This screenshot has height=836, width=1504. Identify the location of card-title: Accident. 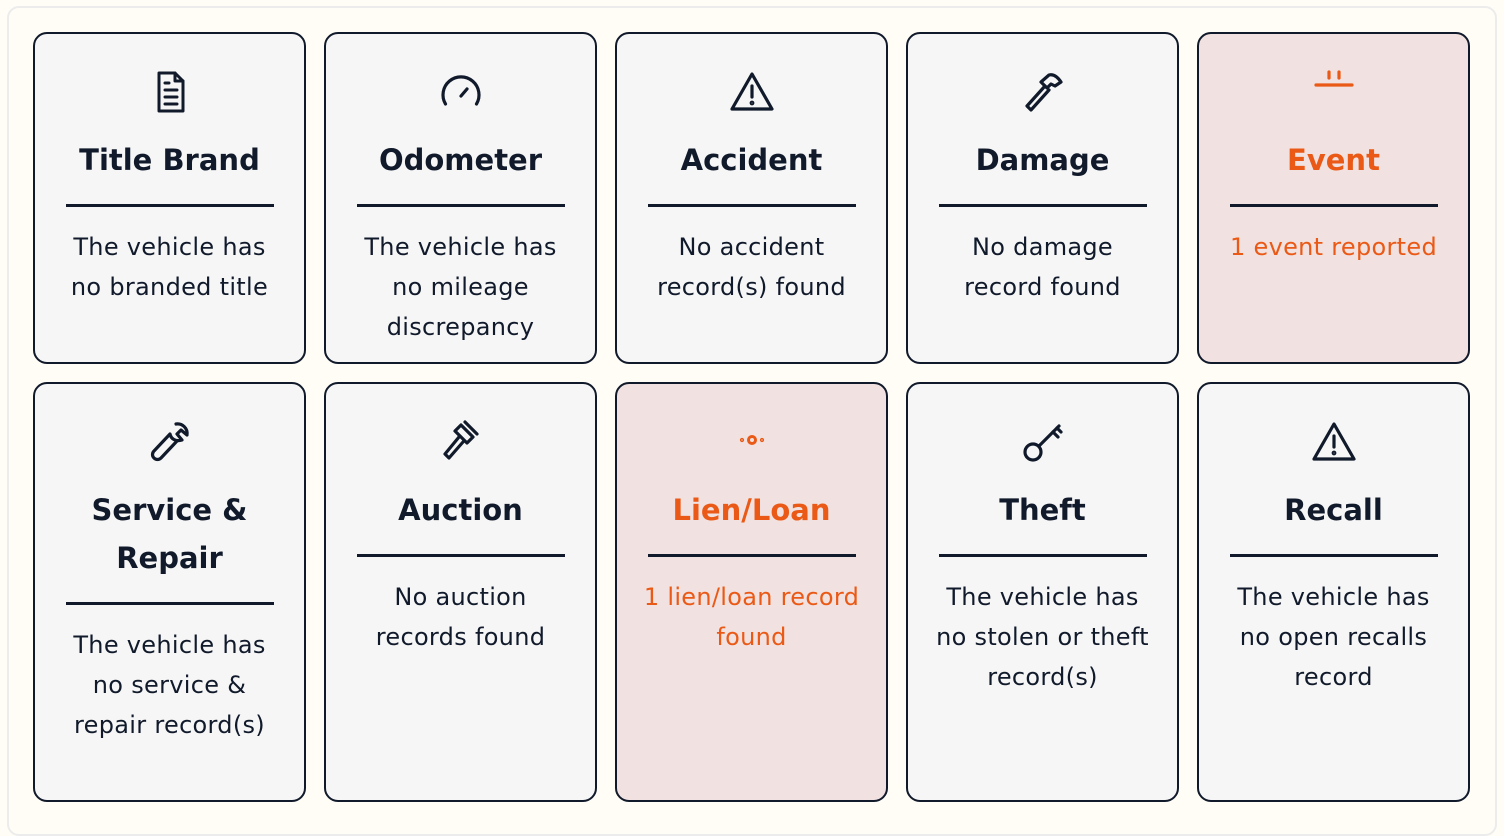
(751, 171).